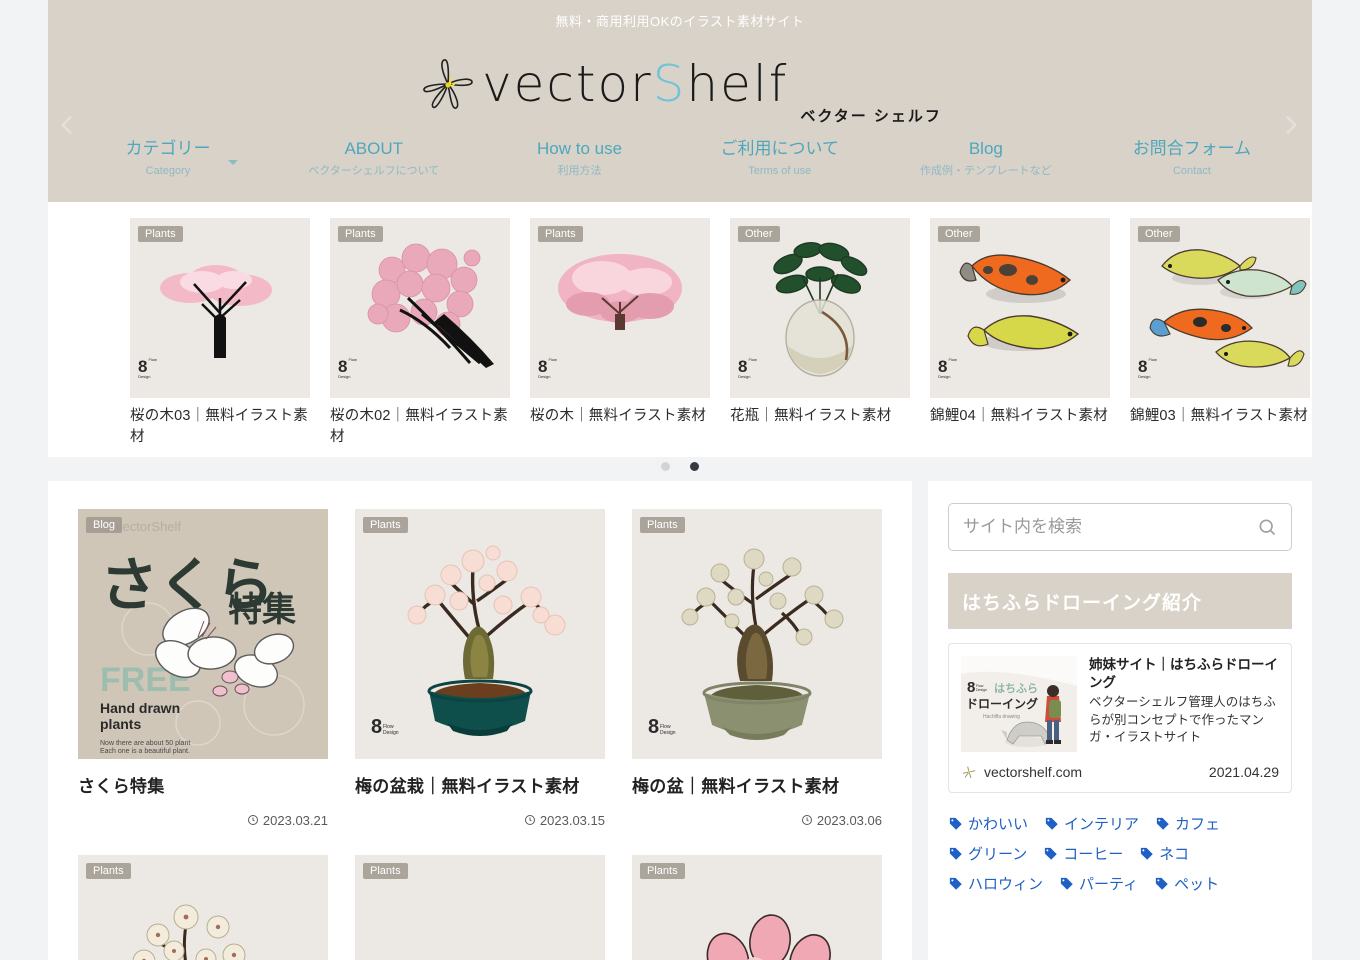 This screenshot has width=1360, height=960. I want to click on carousel-item: Plants 8Flow Design 桜の木03｜無料イラスト素材, so click(220, 333).